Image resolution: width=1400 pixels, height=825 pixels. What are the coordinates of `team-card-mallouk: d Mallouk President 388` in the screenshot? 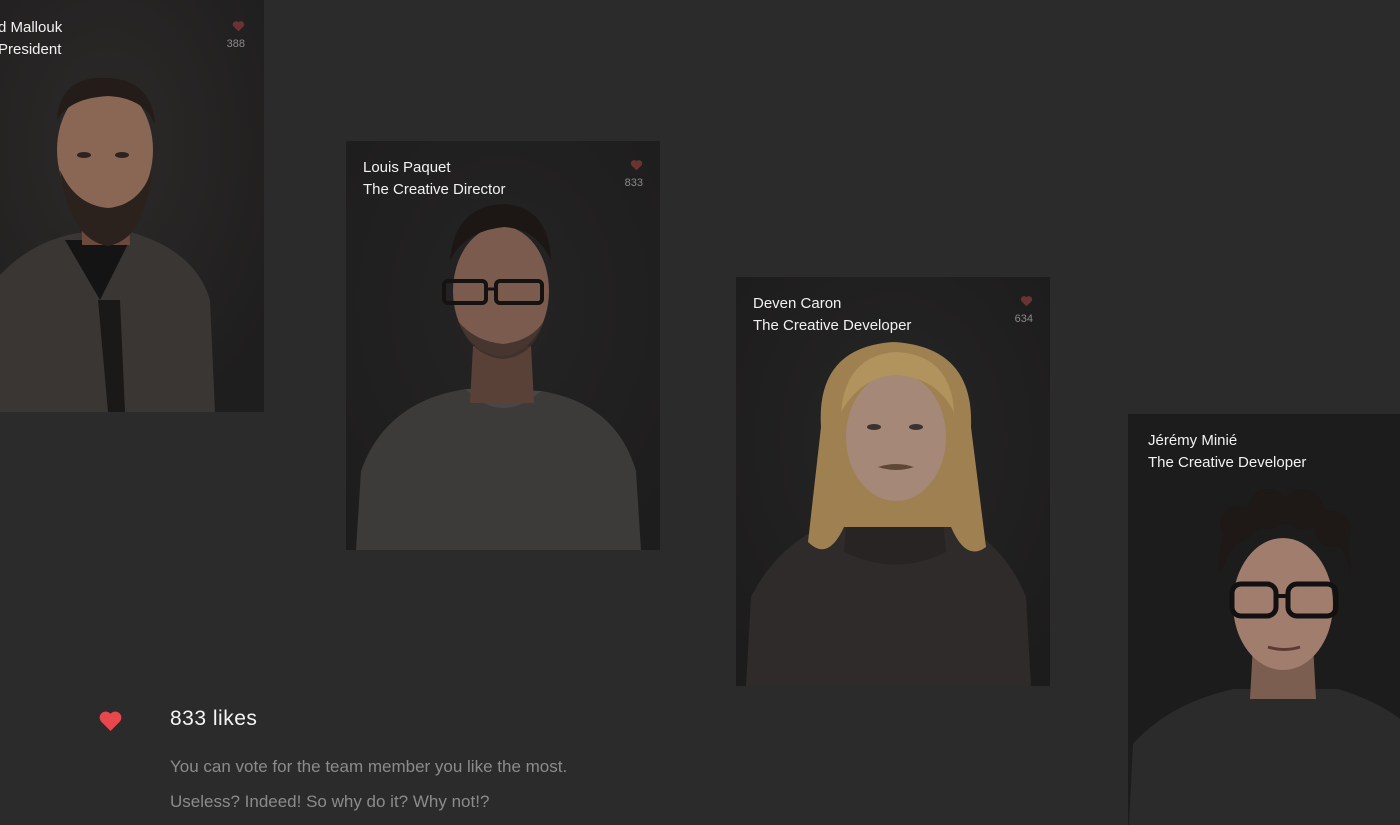 It's located at (132, 206).